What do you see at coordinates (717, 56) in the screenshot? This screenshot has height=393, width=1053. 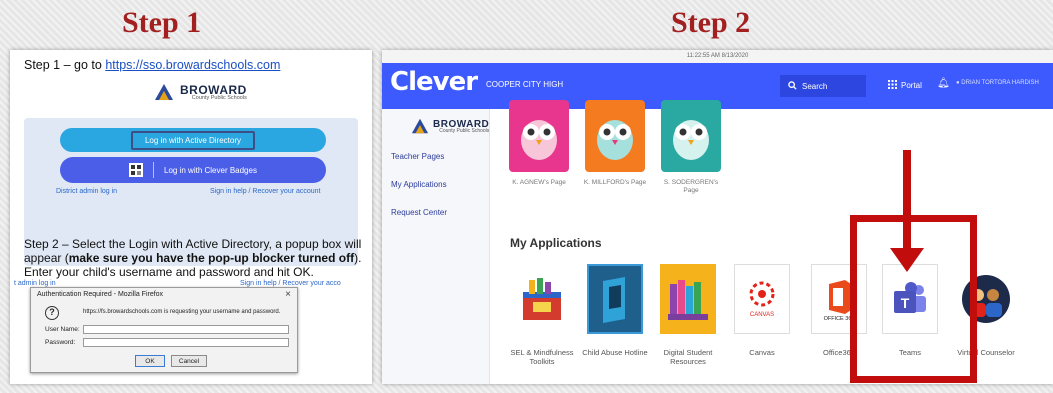 I see `timestamp: 11:22:55 AM 8/13/2020` at bounding box center [717, 56].